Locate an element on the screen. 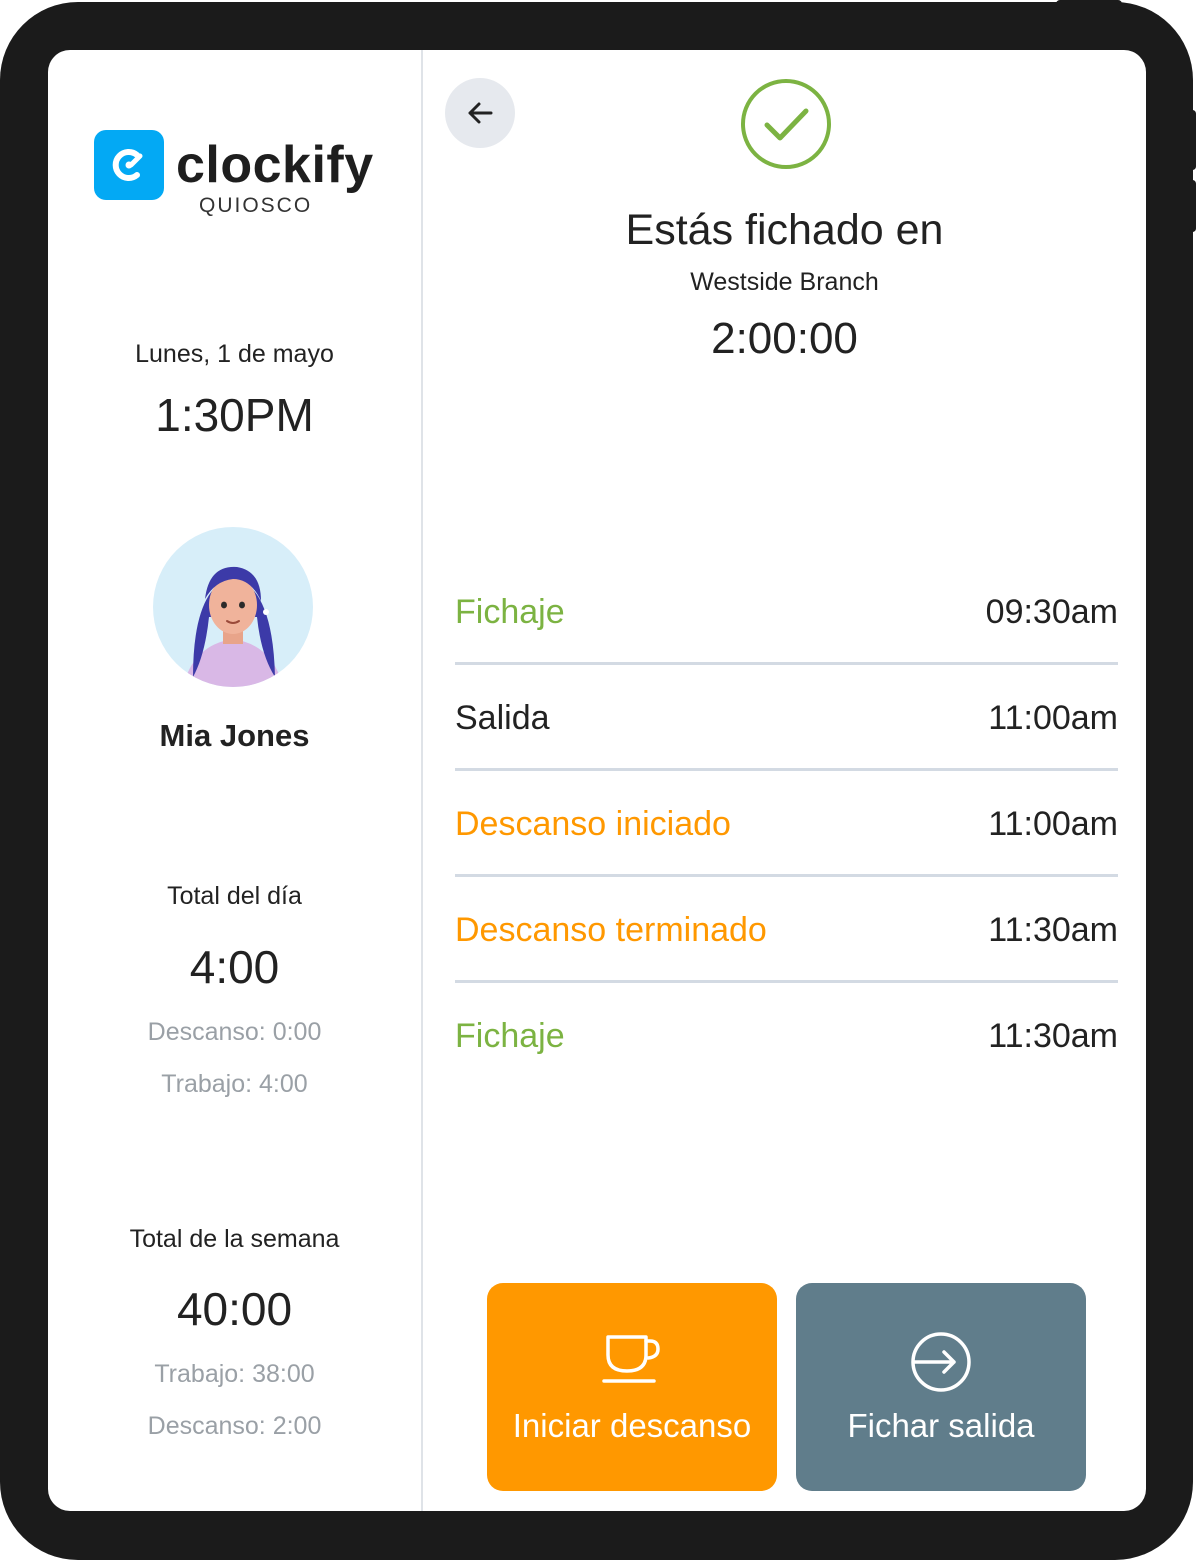 The height and width of the screenshot is (1561, 1196). event-row: Fichaje 09:30am is located at coordinates (786, 612).